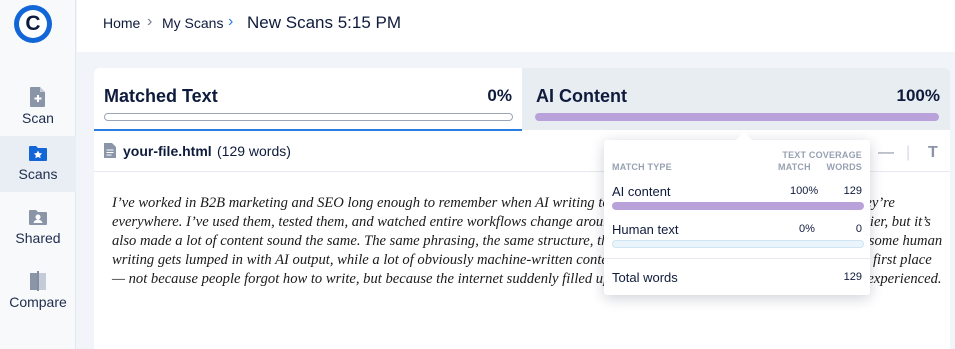  I want to click on tab-percent: 100%, so click(918, 95).